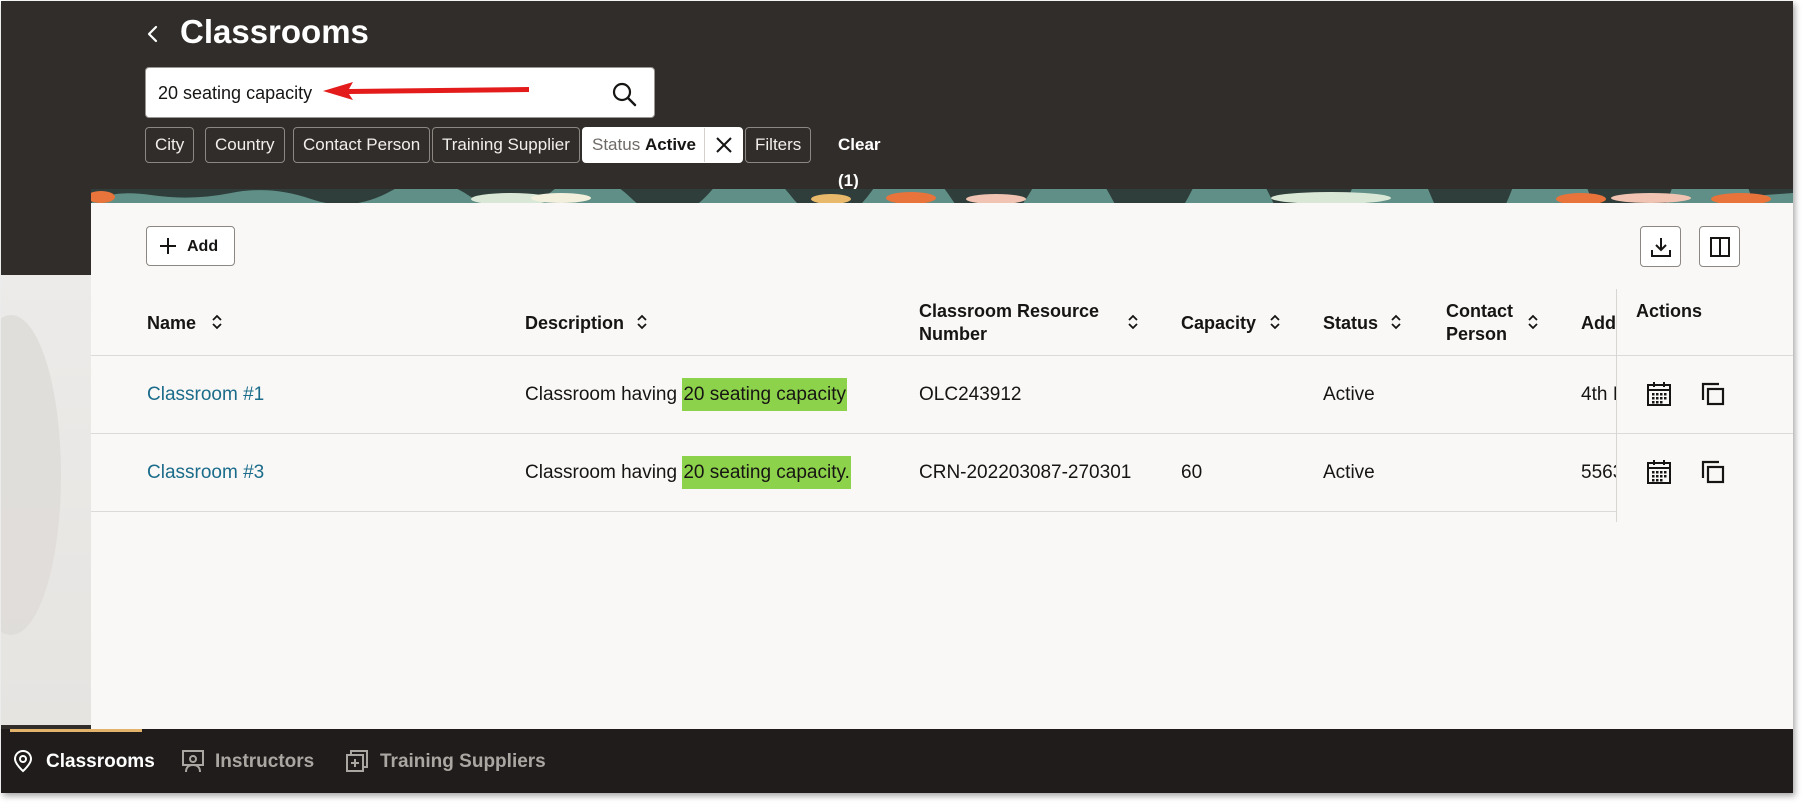 This screenshot has height=809, width=1809. I want to click on search-icon, so click(624, 94).